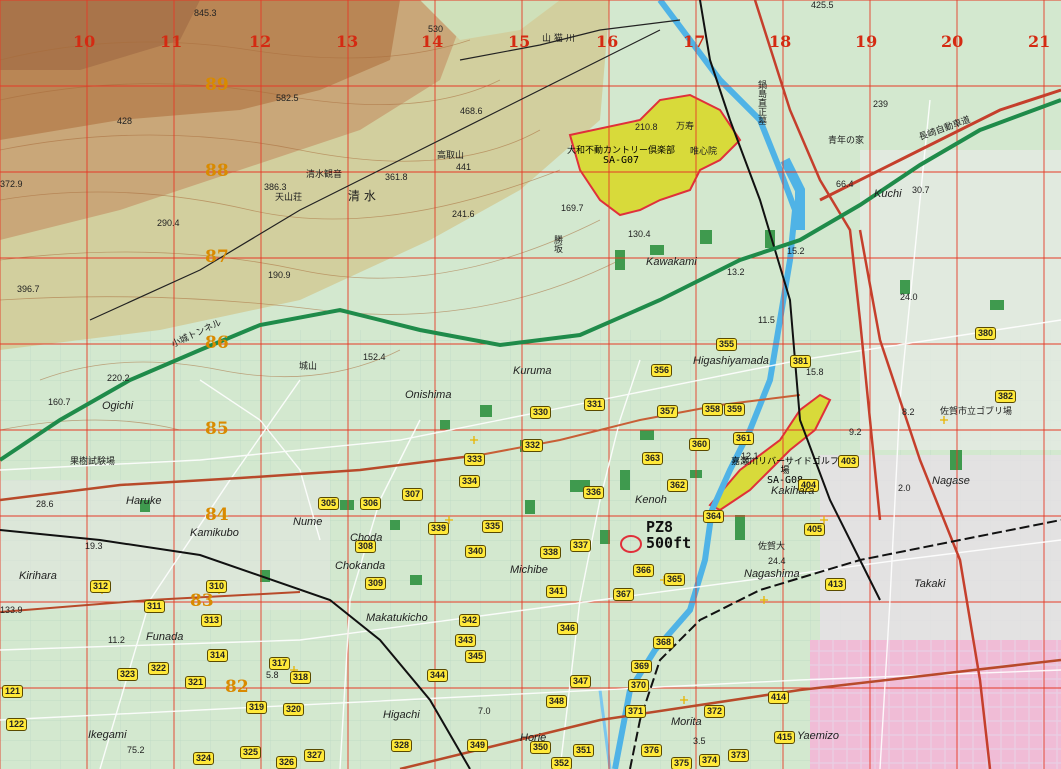 This screenshot has width=1061, height=769. Describe the element at coordinates (476, 656) in the screenshot. I see `waypoint-label: 345` at that location.